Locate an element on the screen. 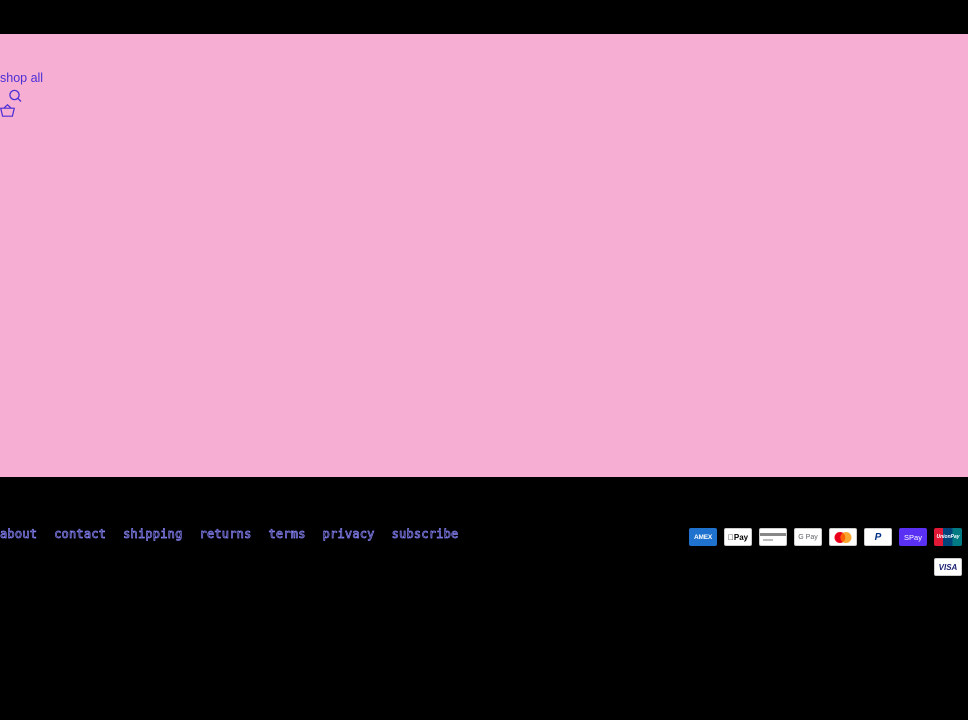  footer-link-shipping: shipping is located at coordinates (153, 534).